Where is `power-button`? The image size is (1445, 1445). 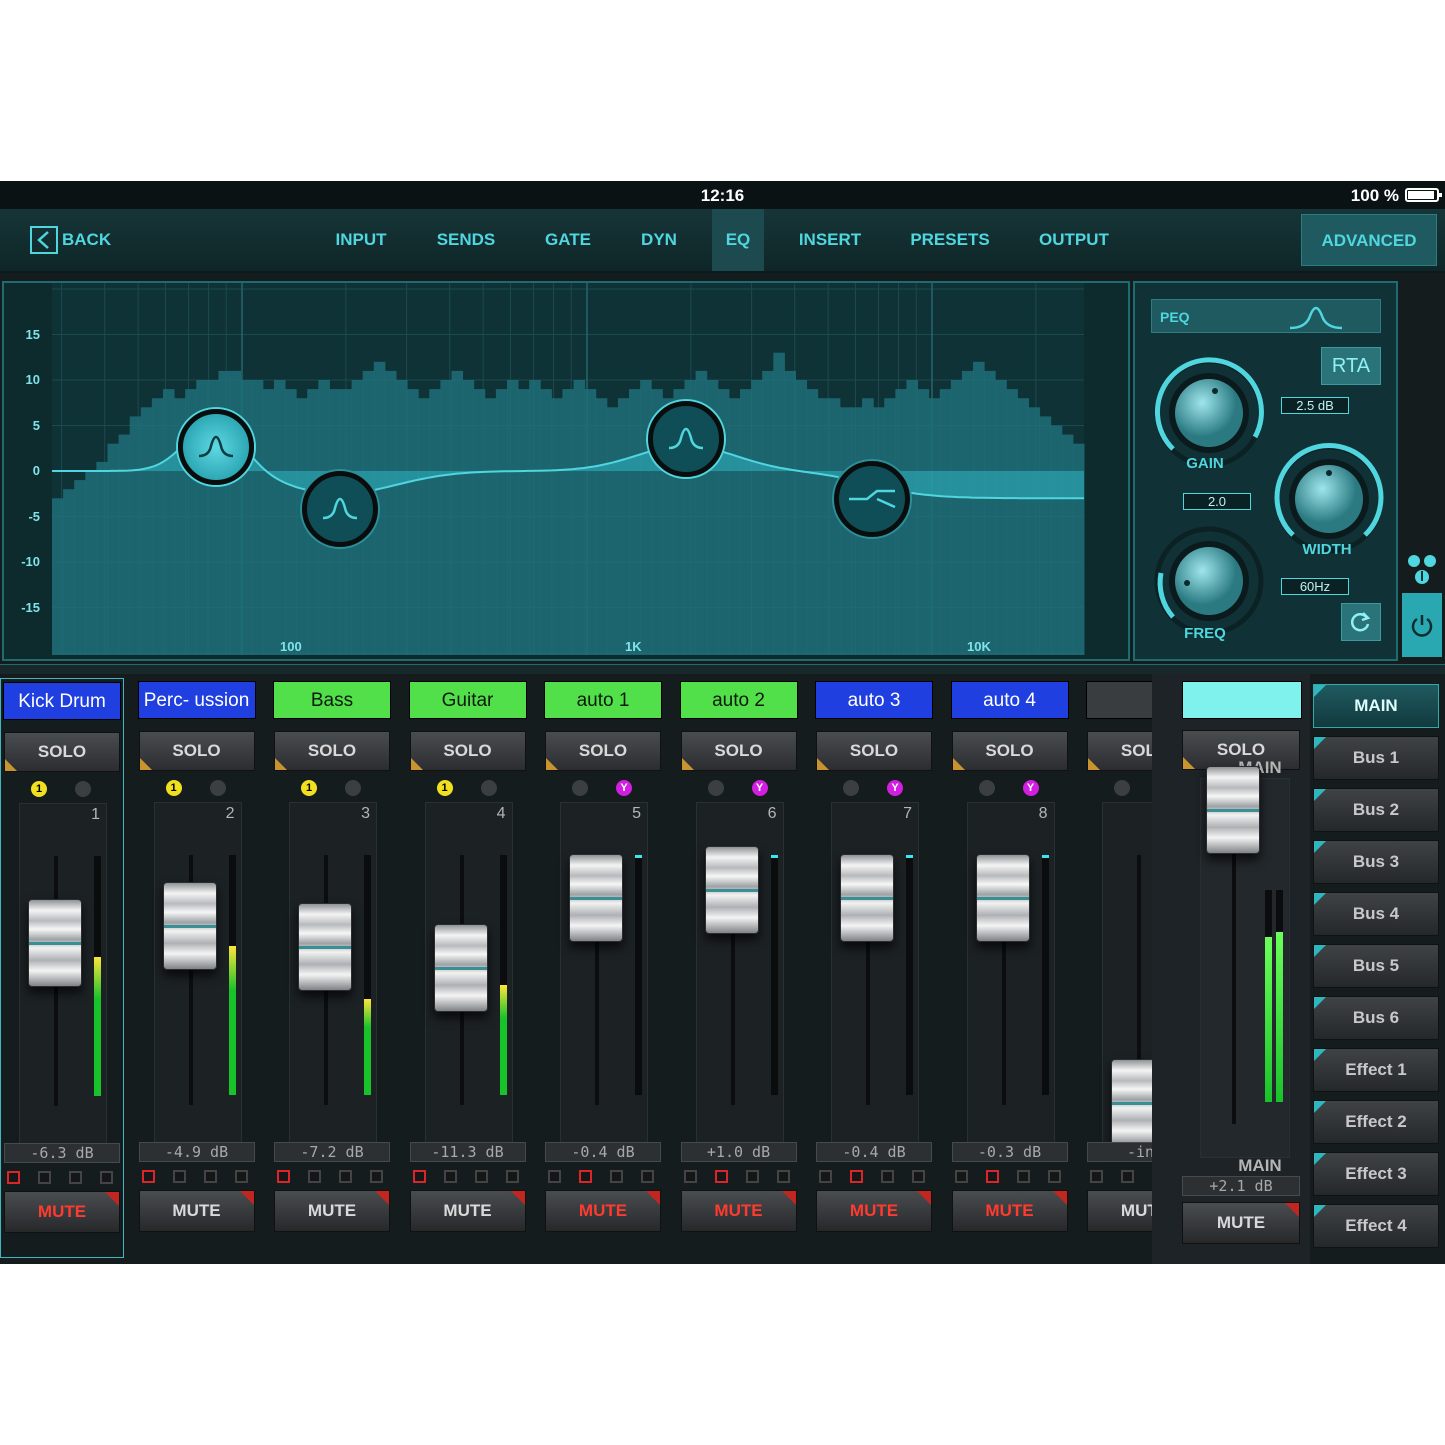
power-button is located at coordinates (1422, 625).